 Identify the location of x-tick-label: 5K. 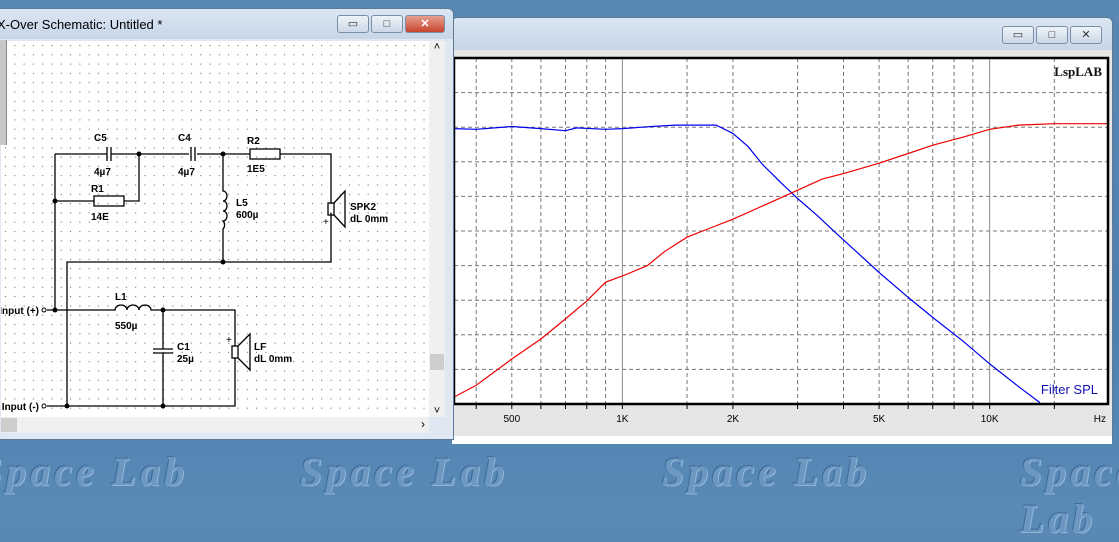
(879, 419).